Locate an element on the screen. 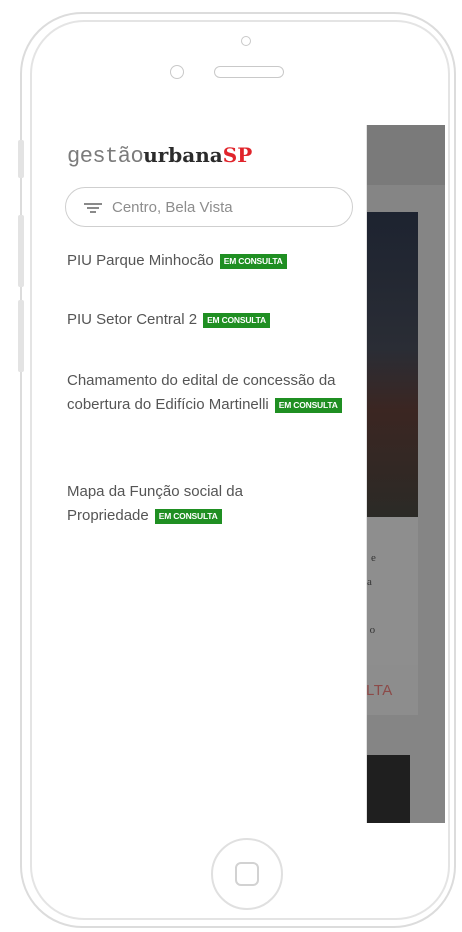  logo-part-gestao: gestão is located at coordinates (105, 156).